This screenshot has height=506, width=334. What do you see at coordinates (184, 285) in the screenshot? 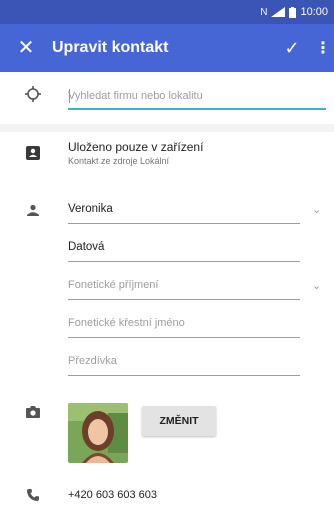
I see `phonetic-last-name-field: Fonetické příjmení` at bounding box center [184, 285].